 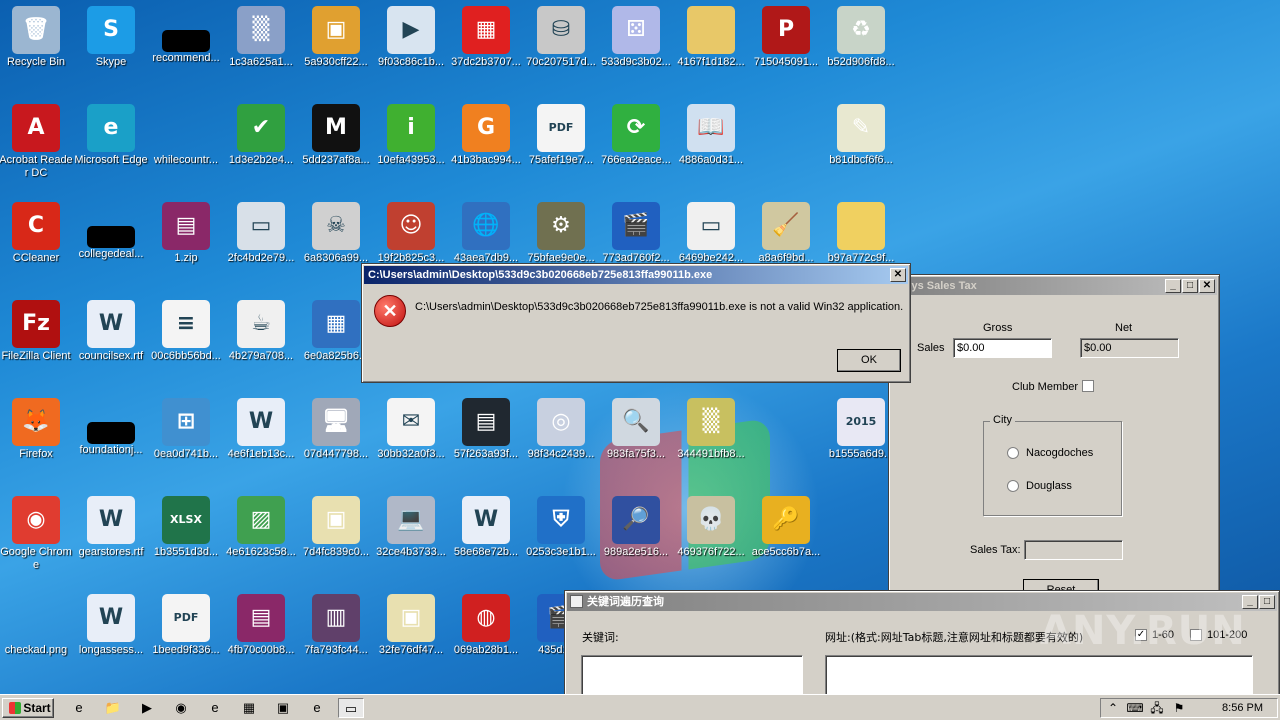 What do you see at coordinates (37, 440) in the screenshot?
I see `desktop-icon: 🦊 Firefox` at bounding box center [37, 440].